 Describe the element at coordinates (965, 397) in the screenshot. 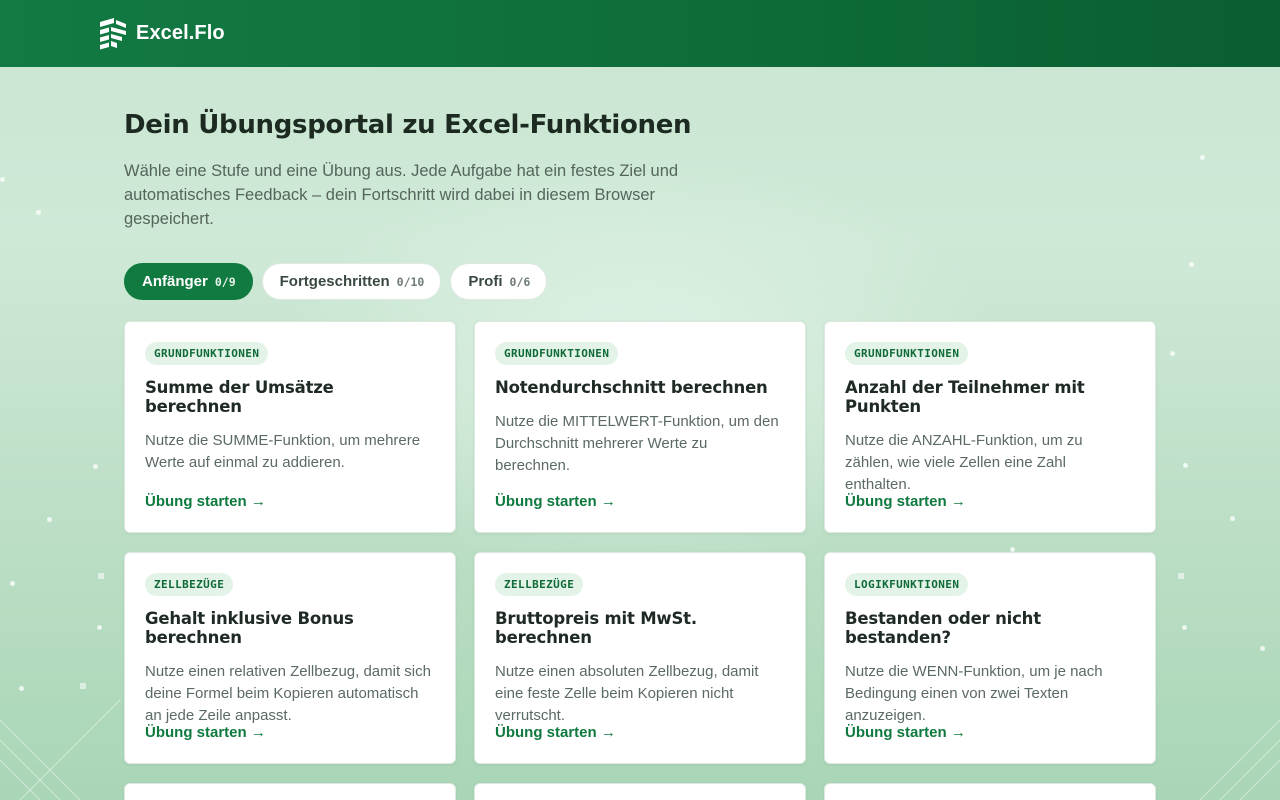

I see `exercise-title: Anzahl der Teilnehmer mit Punkten` at that location.